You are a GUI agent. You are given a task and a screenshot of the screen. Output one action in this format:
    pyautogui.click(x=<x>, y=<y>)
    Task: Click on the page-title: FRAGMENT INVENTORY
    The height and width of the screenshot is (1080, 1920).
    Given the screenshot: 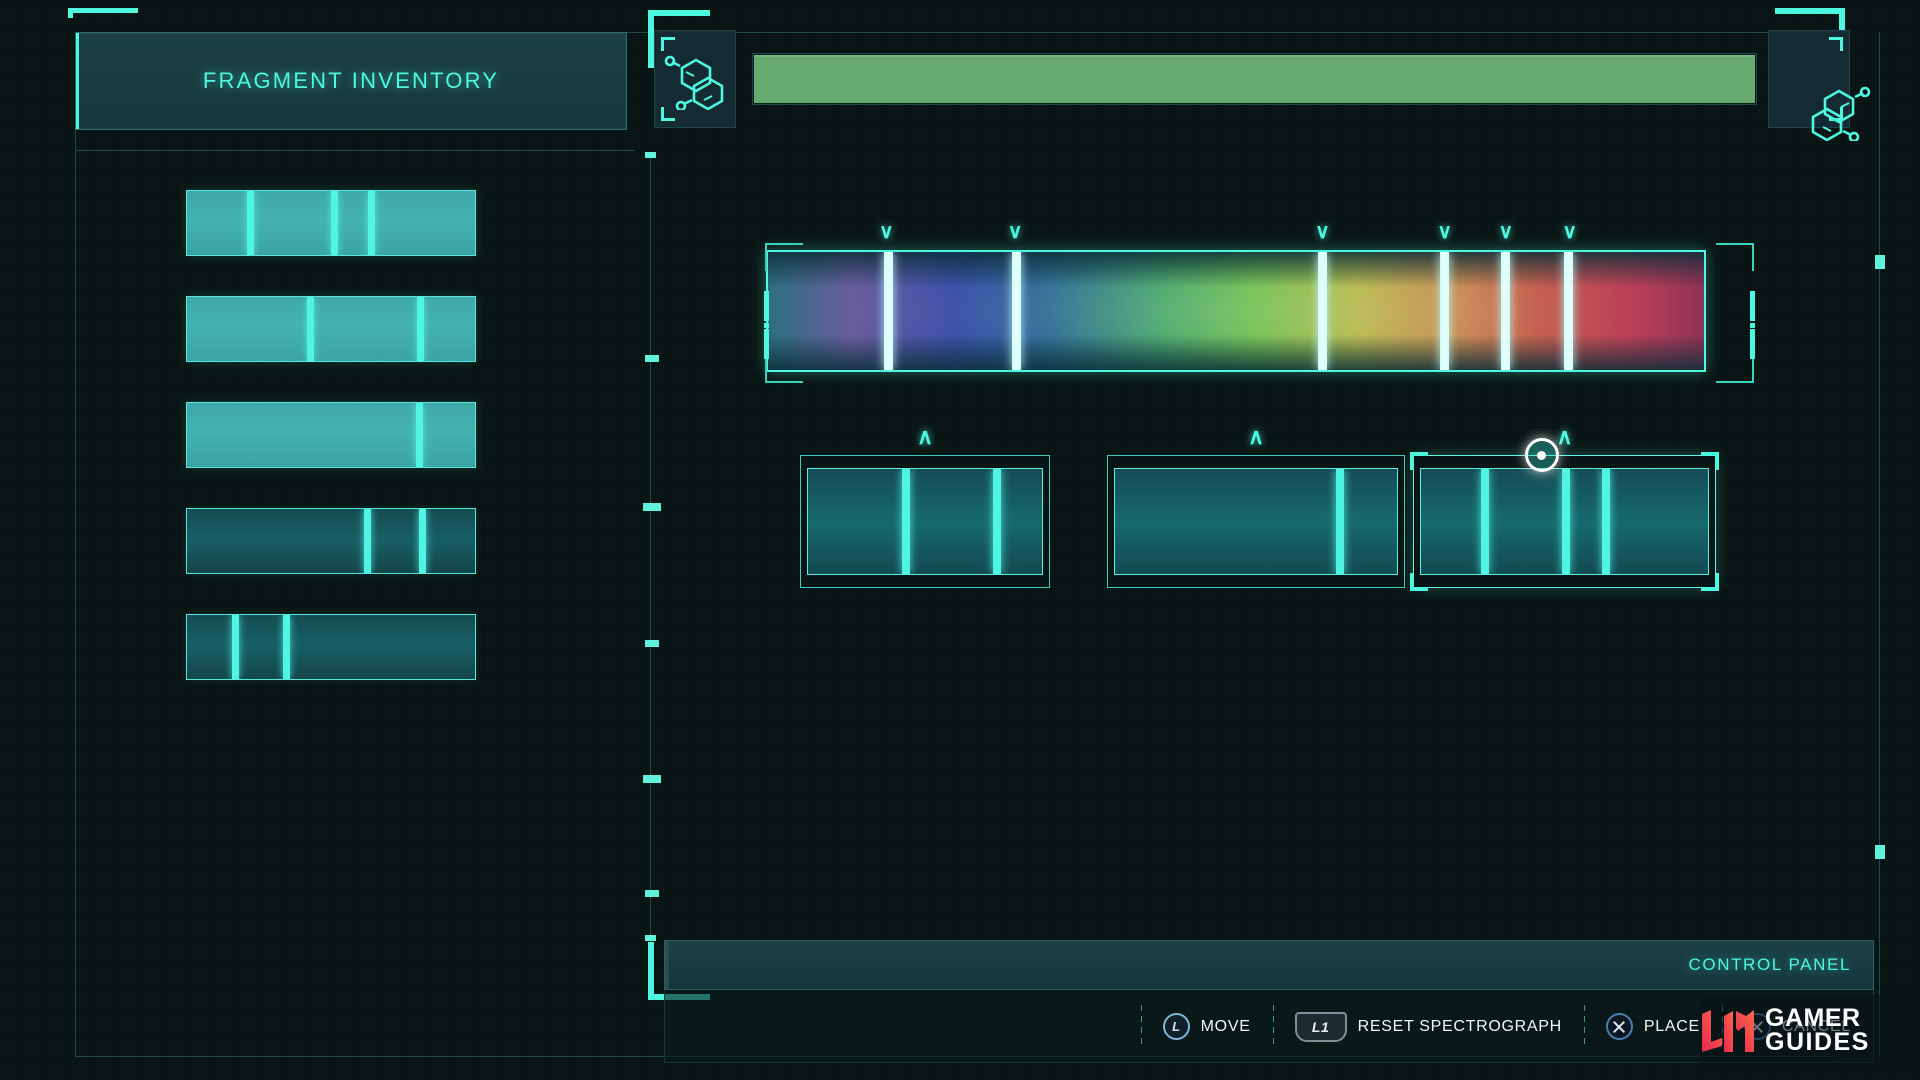 What is the action you would take?
    pyautogui.click(x=351, y=80)
    